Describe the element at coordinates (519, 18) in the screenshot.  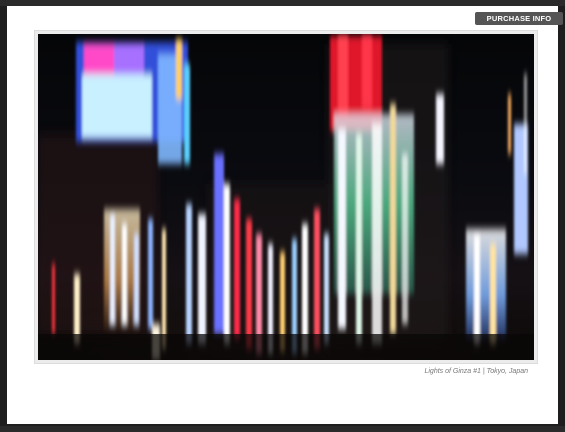
I see `purchase-info-button: PURCHASE INFO` at that location.